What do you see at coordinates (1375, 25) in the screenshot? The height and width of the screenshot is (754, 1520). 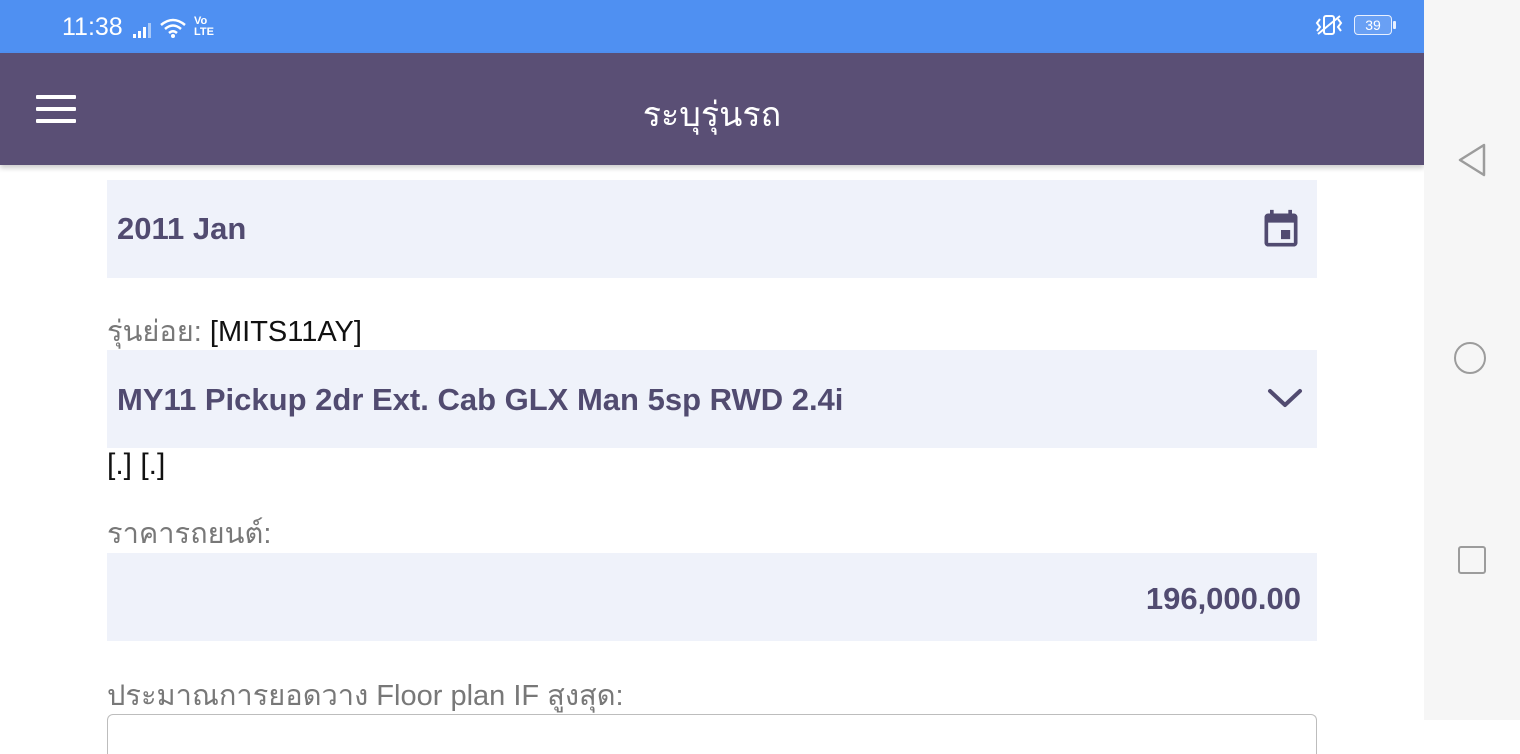 I see `battery-icon: 39` at bounding box center [1375, 25].